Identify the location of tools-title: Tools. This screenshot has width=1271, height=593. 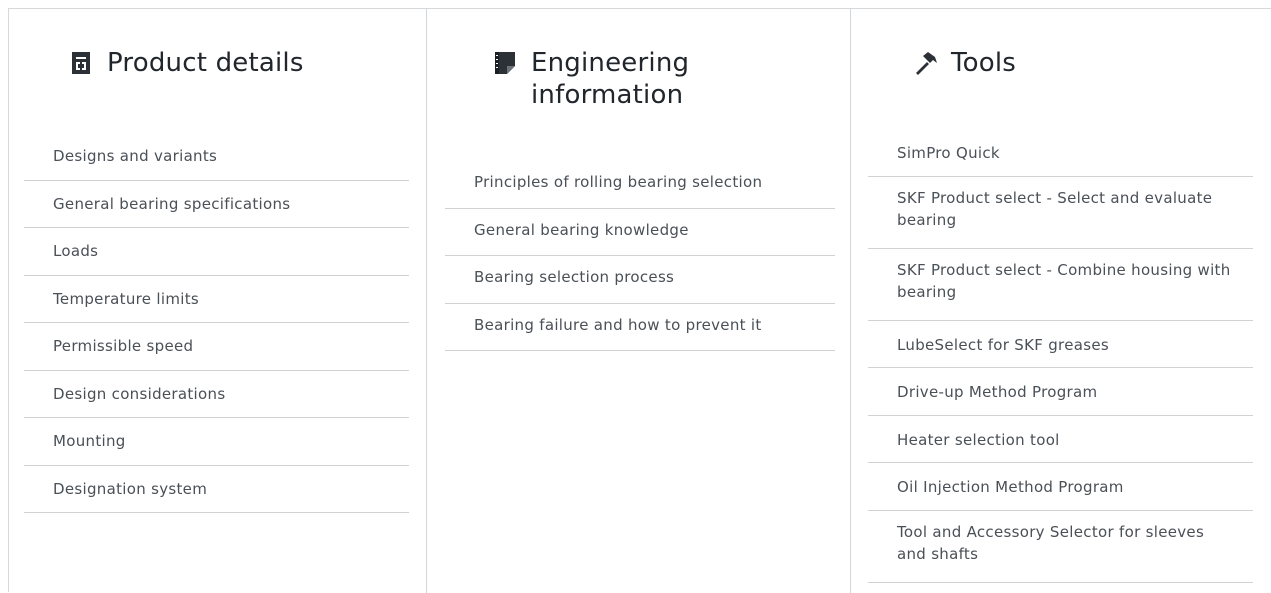
(984, 63).